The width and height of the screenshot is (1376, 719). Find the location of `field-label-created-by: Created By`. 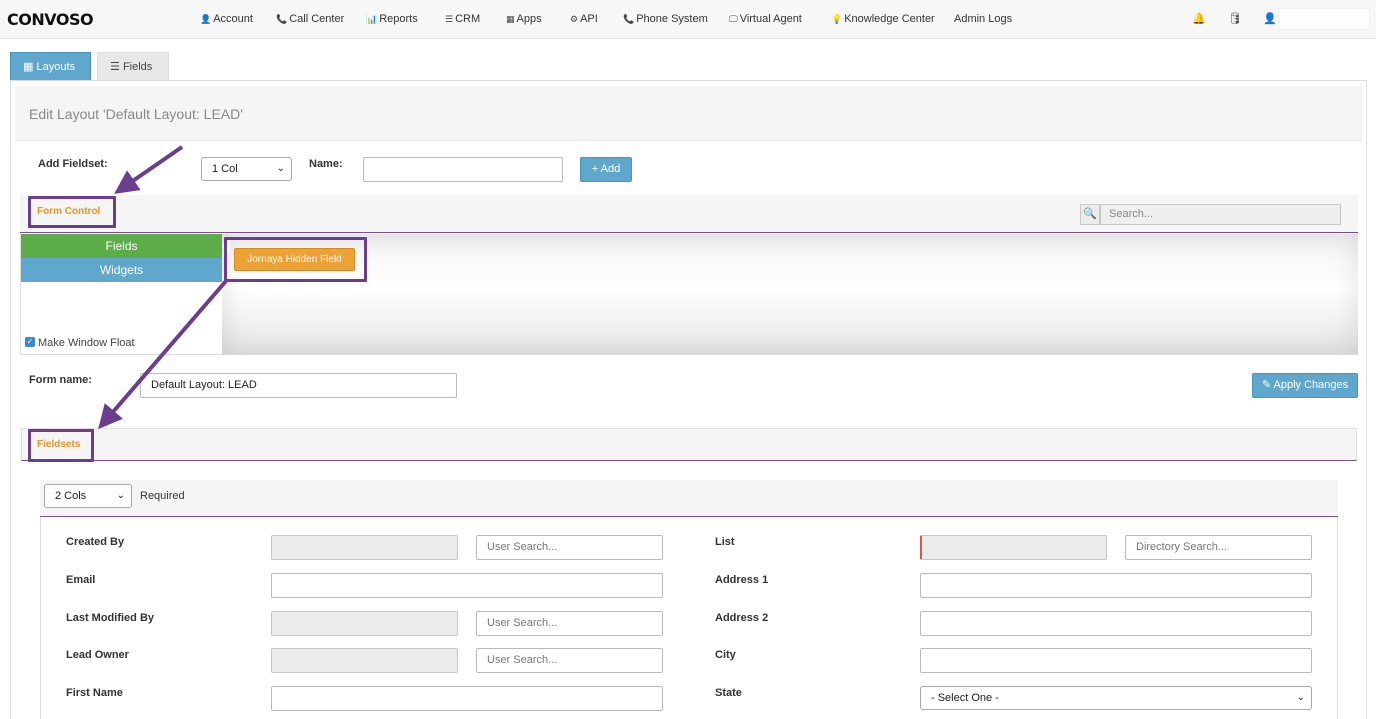

field-label-created-by: Created By is located at coordinates (95, 542).